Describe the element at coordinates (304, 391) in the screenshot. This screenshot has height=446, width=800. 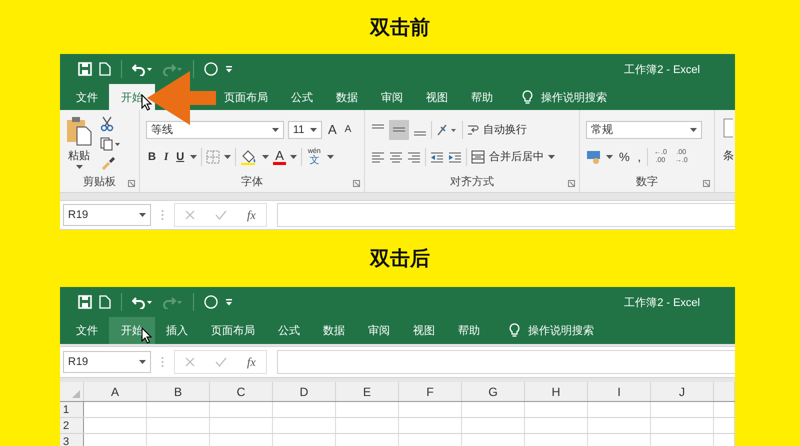
I see `column-header: D` at that location.